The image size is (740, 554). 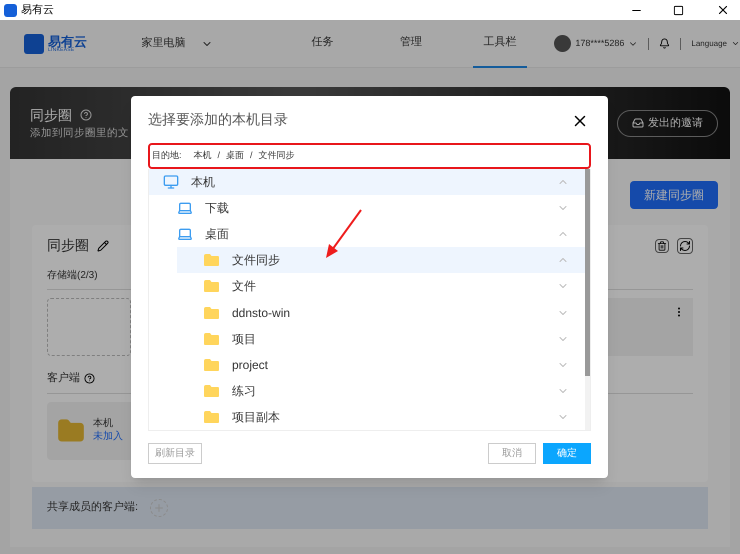 What do you see at coordinates (103, 246) in the screenshot?
I see `edit-icon` at bounding box center [103, 246].